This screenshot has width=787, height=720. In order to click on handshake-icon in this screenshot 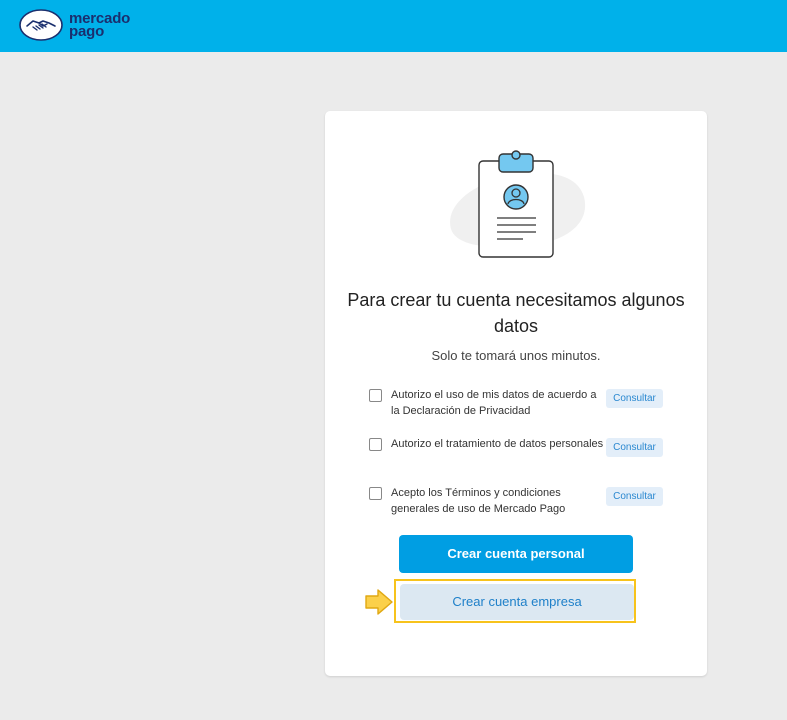, I will do `click(41, 25)`.